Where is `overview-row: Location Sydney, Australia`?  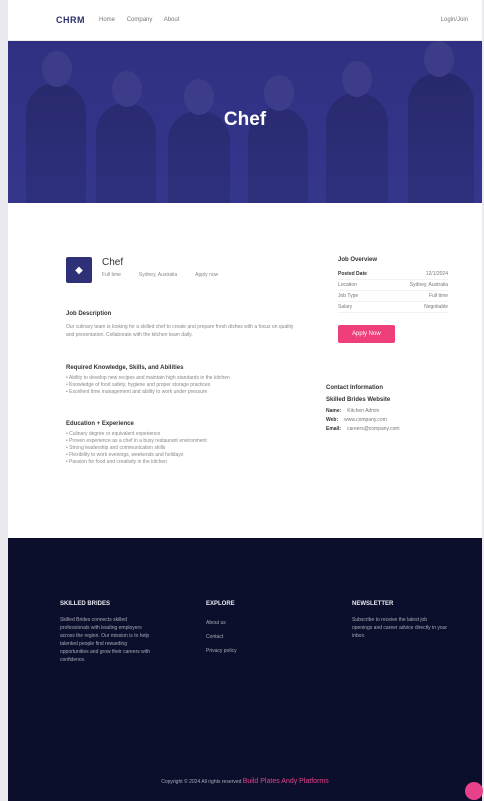 overview-row: Location Sydney, Australia is located at coordinates (393, 285).